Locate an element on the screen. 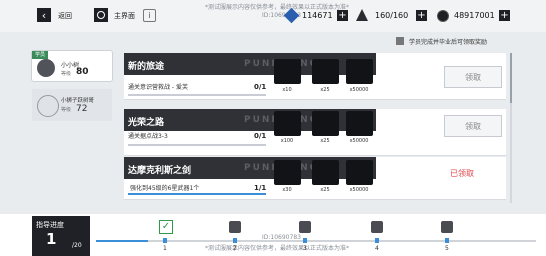  graduation-notice: 学员完成并毕业后可领取奖励 is located at coordinates (448, 42).